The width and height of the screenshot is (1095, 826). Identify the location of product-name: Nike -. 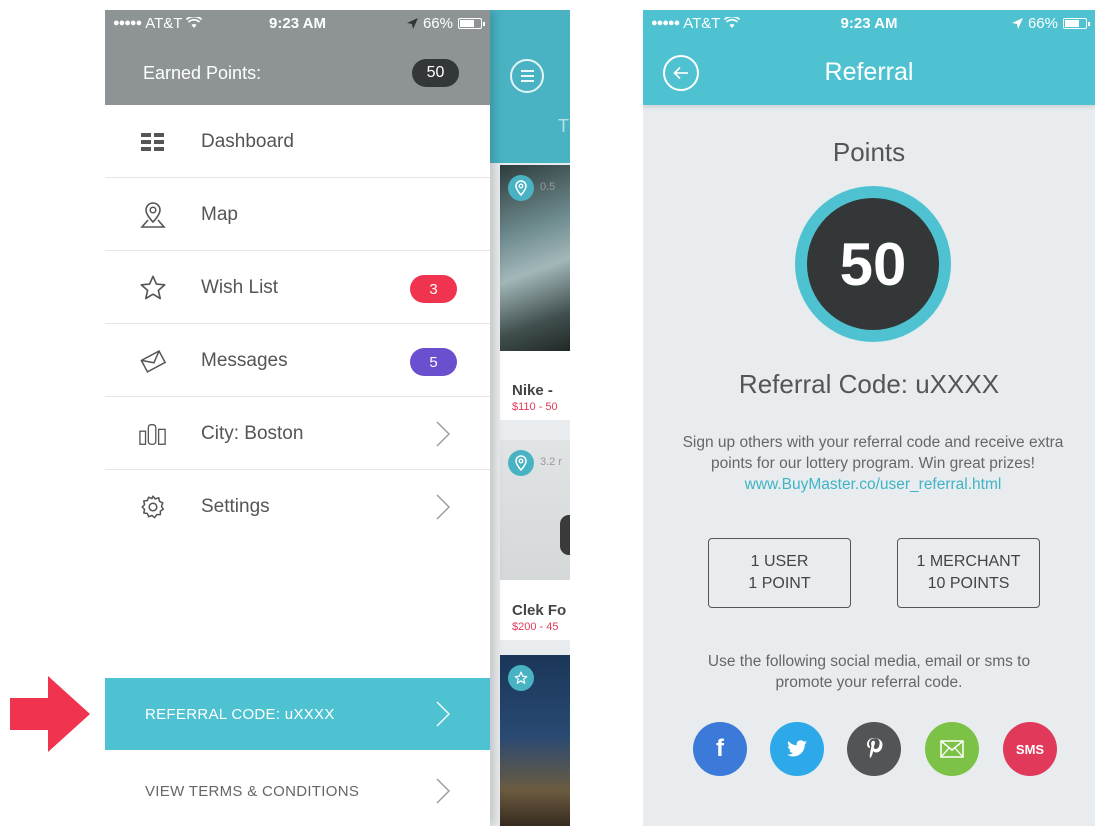
(532, 390).